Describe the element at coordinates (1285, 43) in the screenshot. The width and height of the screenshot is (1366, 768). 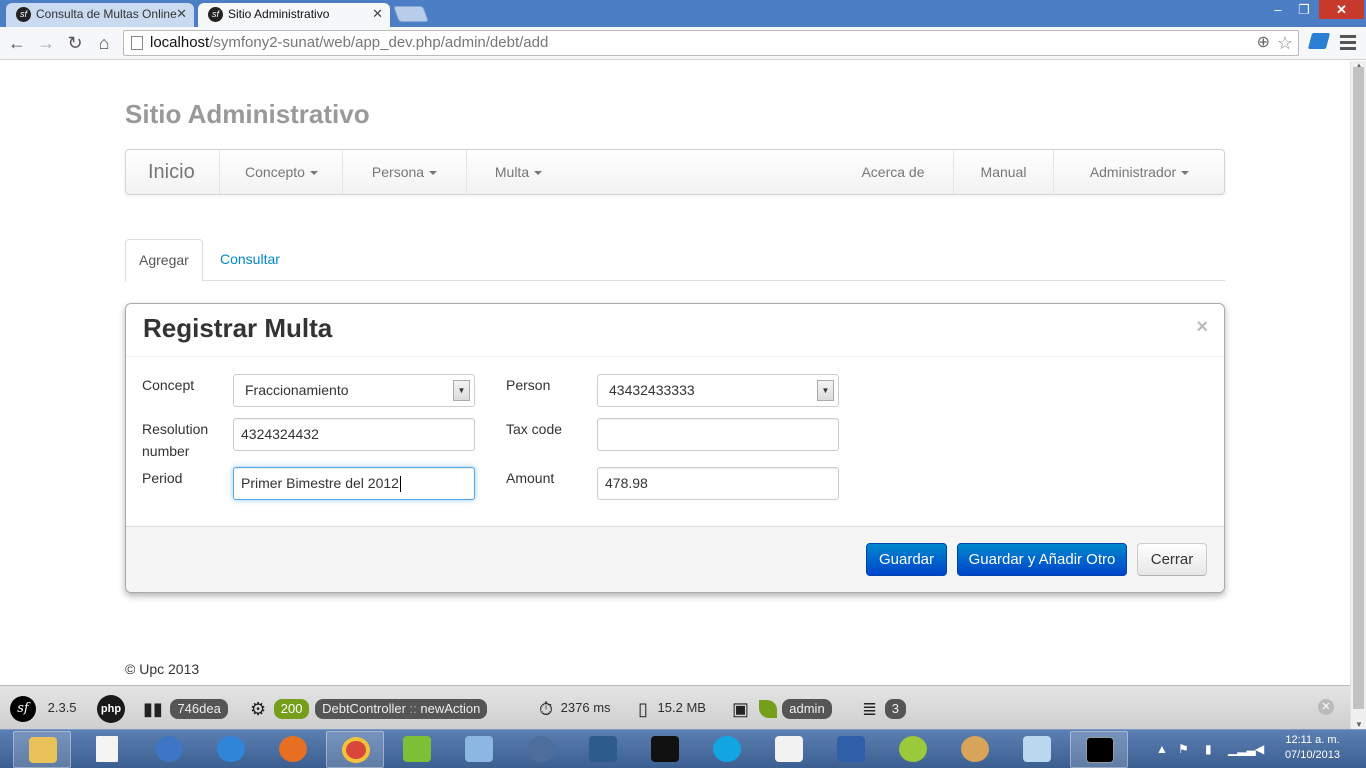
I see `bookmark-star-icon: ☆` at that location.